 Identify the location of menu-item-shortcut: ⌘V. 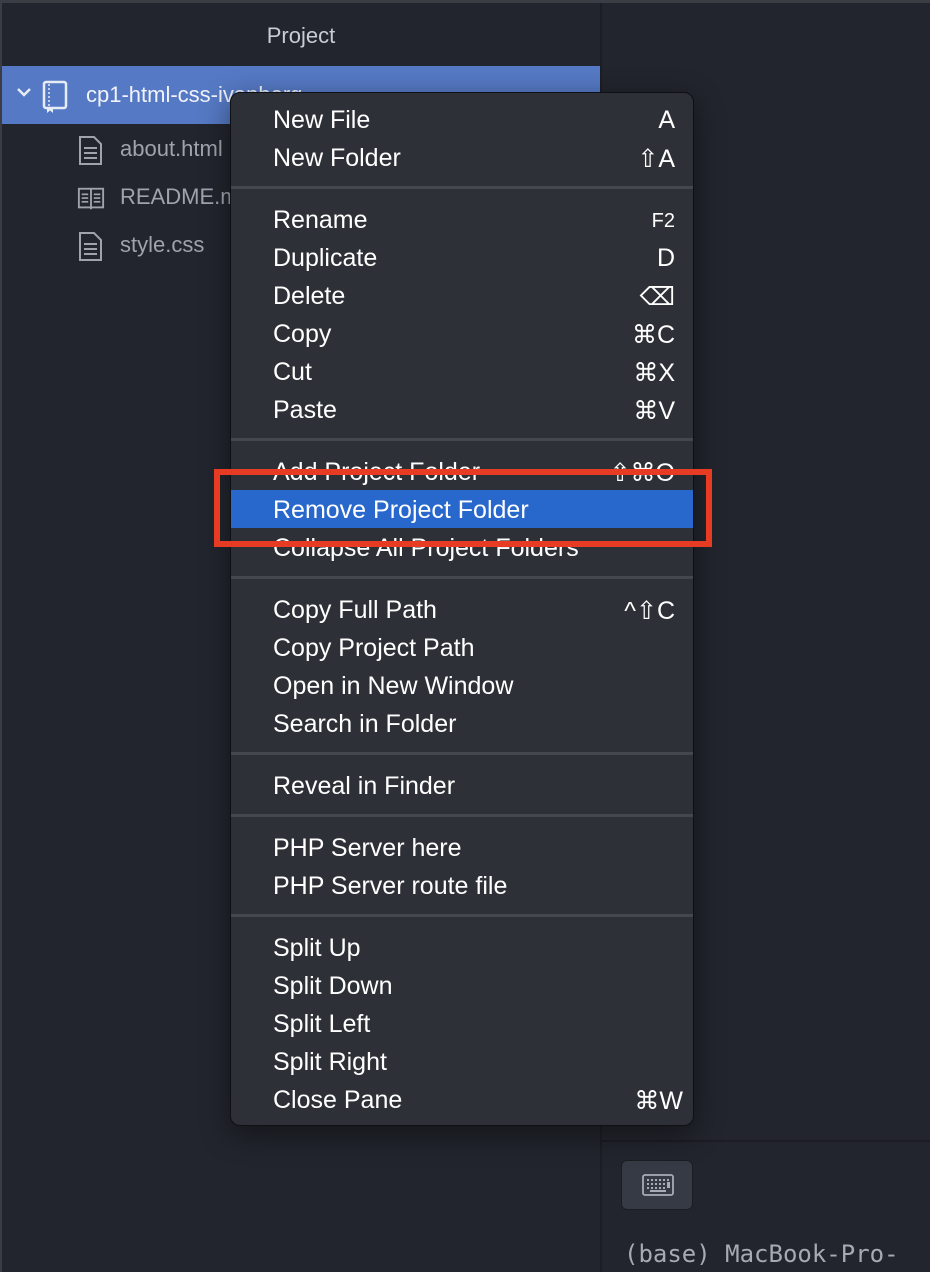
(654, 411).